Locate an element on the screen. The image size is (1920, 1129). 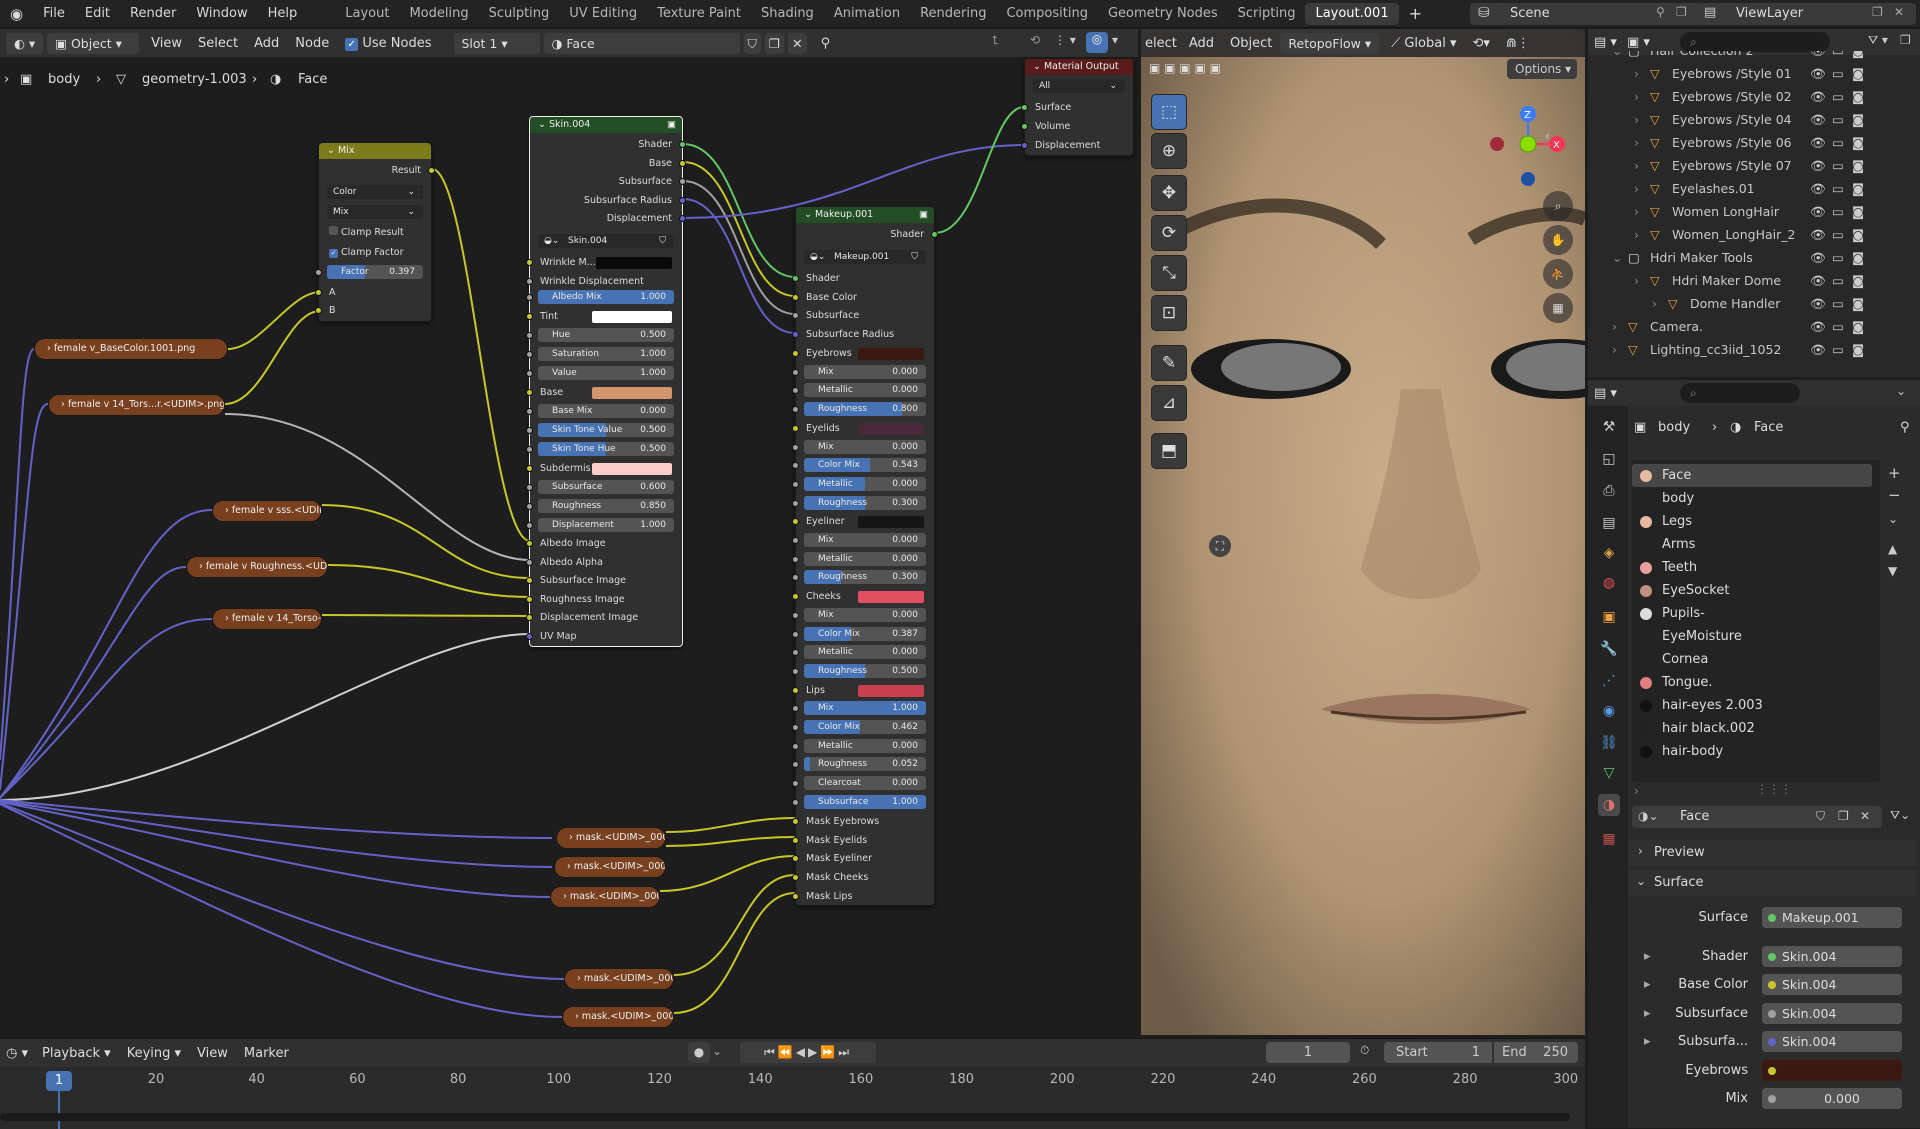
chevron-right-icon: ⌄ is located at coordinates (1617, 257).